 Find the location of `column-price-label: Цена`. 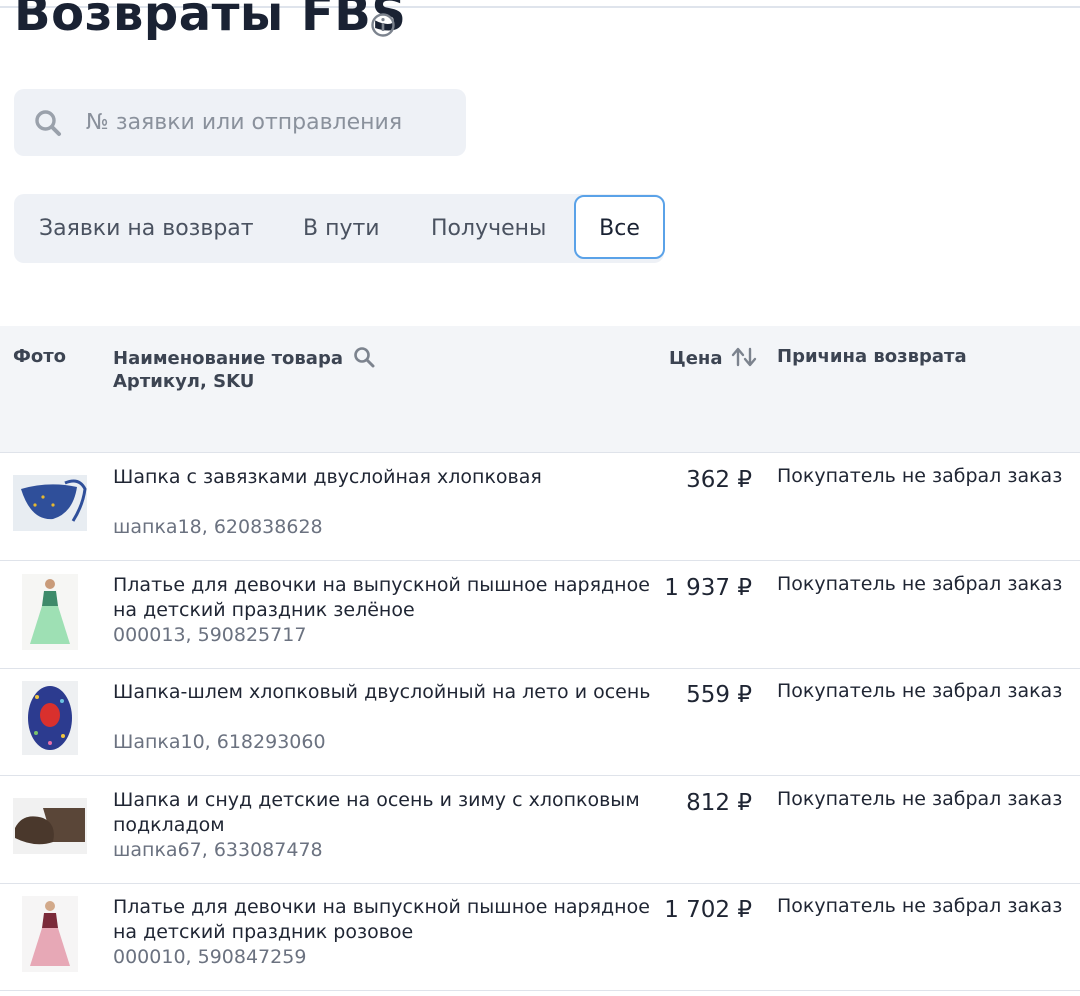

column-price-label: Цена is located at coordinates (696, 358).